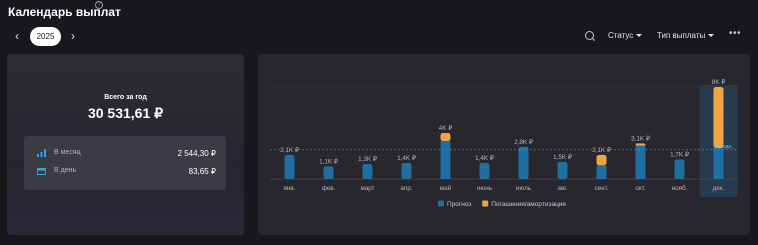  Describe the element at coordinates (718, 82) in the screenshot. I see `bar-value-label-11: 8K ₽` at that location.